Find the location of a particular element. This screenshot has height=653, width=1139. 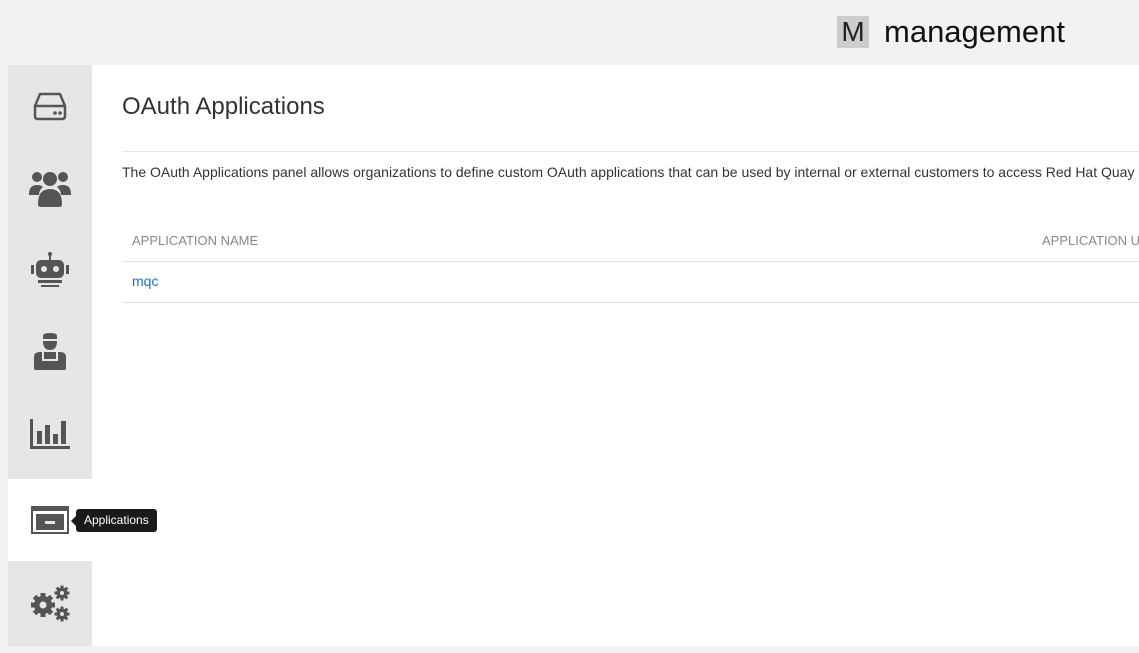

footer-strip is located at coordinates (569, 649).